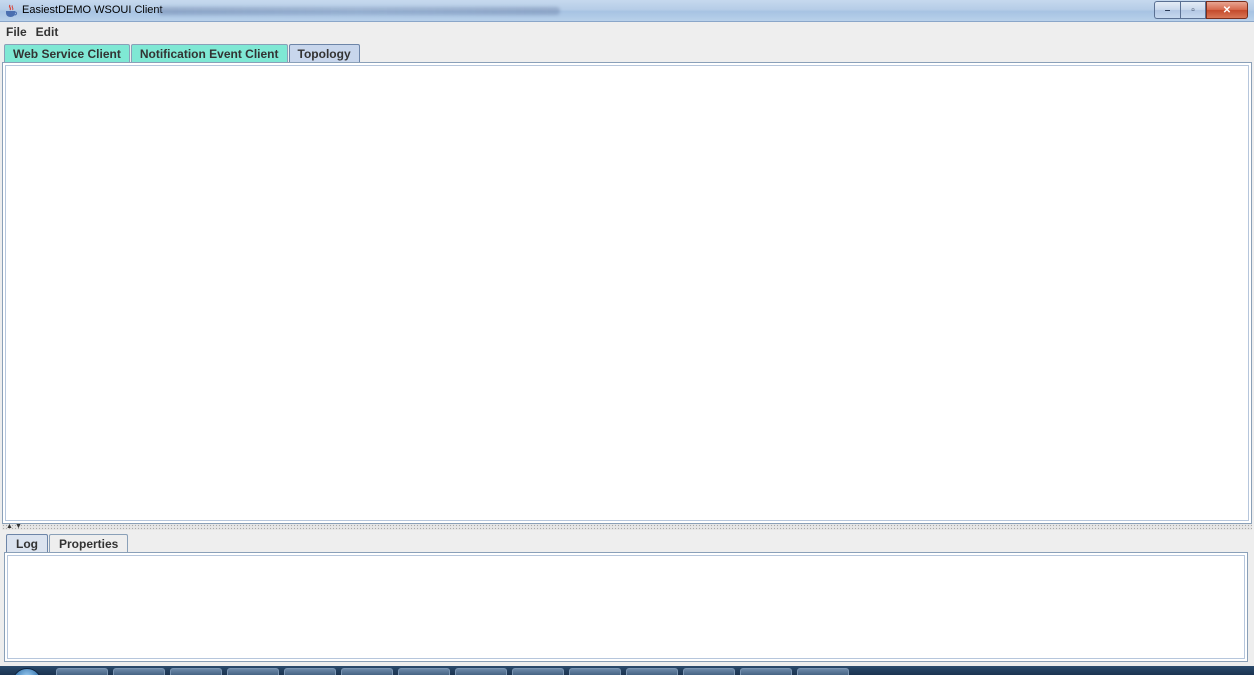 The width and height of the screenshot is (1254, 675). What do you see at coordinates (47, 32) in the screenshot?
I see `menu-edit: Edit` at bounding box center [47, 32].